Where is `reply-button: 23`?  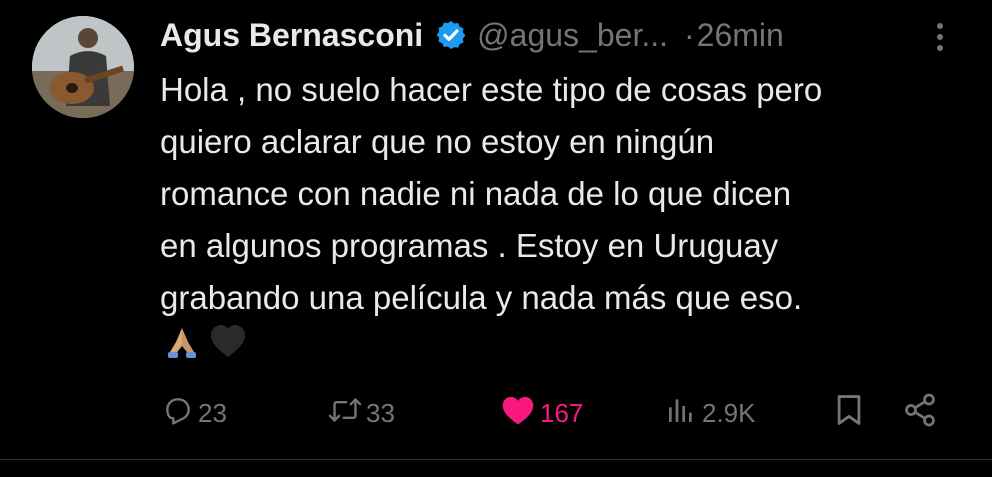
reply-button: 23 is located at coordinates (194, 413).